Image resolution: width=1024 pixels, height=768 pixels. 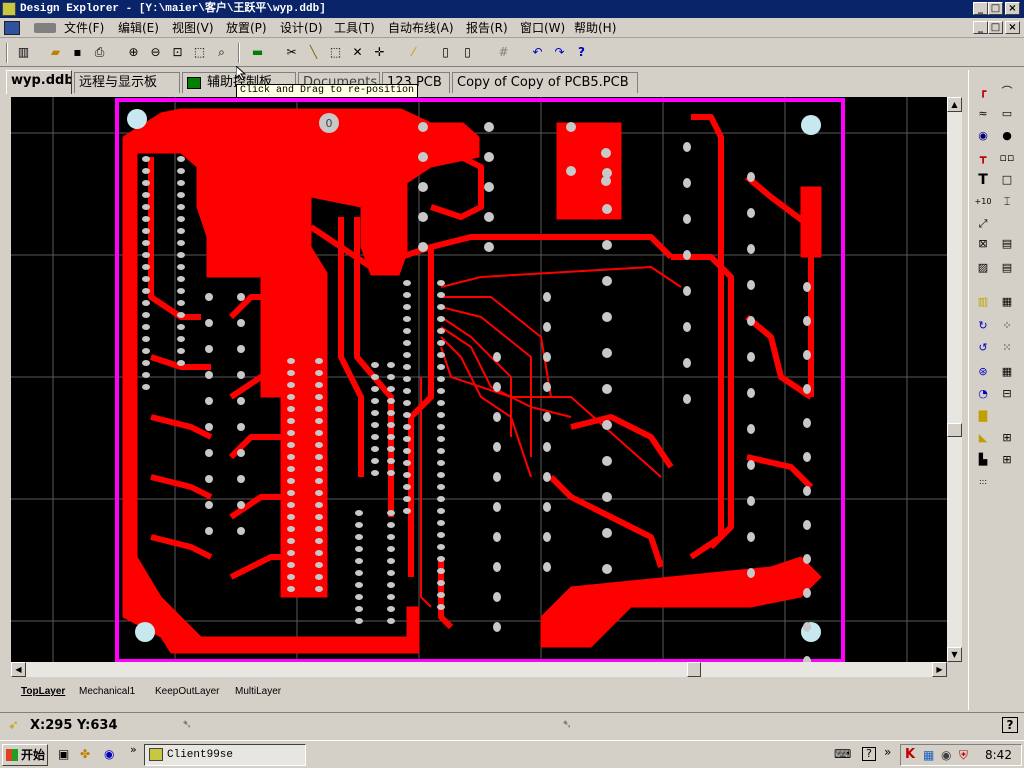 I want to click on quicklaunch-media-icon: ✤, so click(x=85, y=754).